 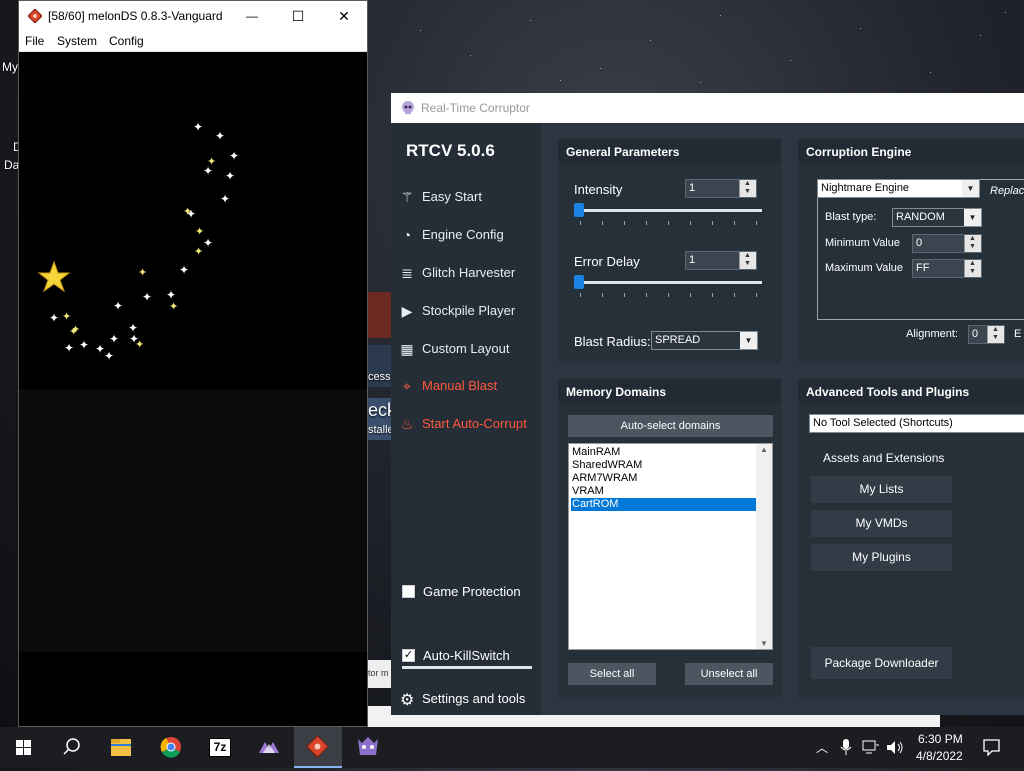 I want to click on minimum-value-input: 0 ▲ ▼, so click(x=947, y=243).